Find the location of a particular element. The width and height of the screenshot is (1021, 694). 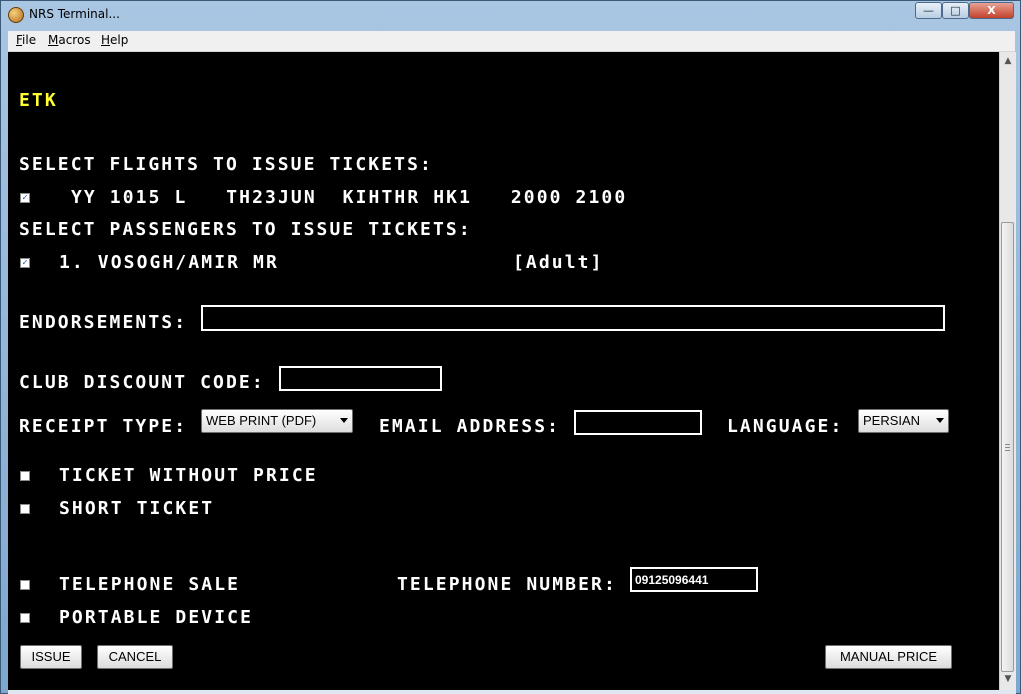

menu-macros-label: acros is located at coordinates (74, 40).